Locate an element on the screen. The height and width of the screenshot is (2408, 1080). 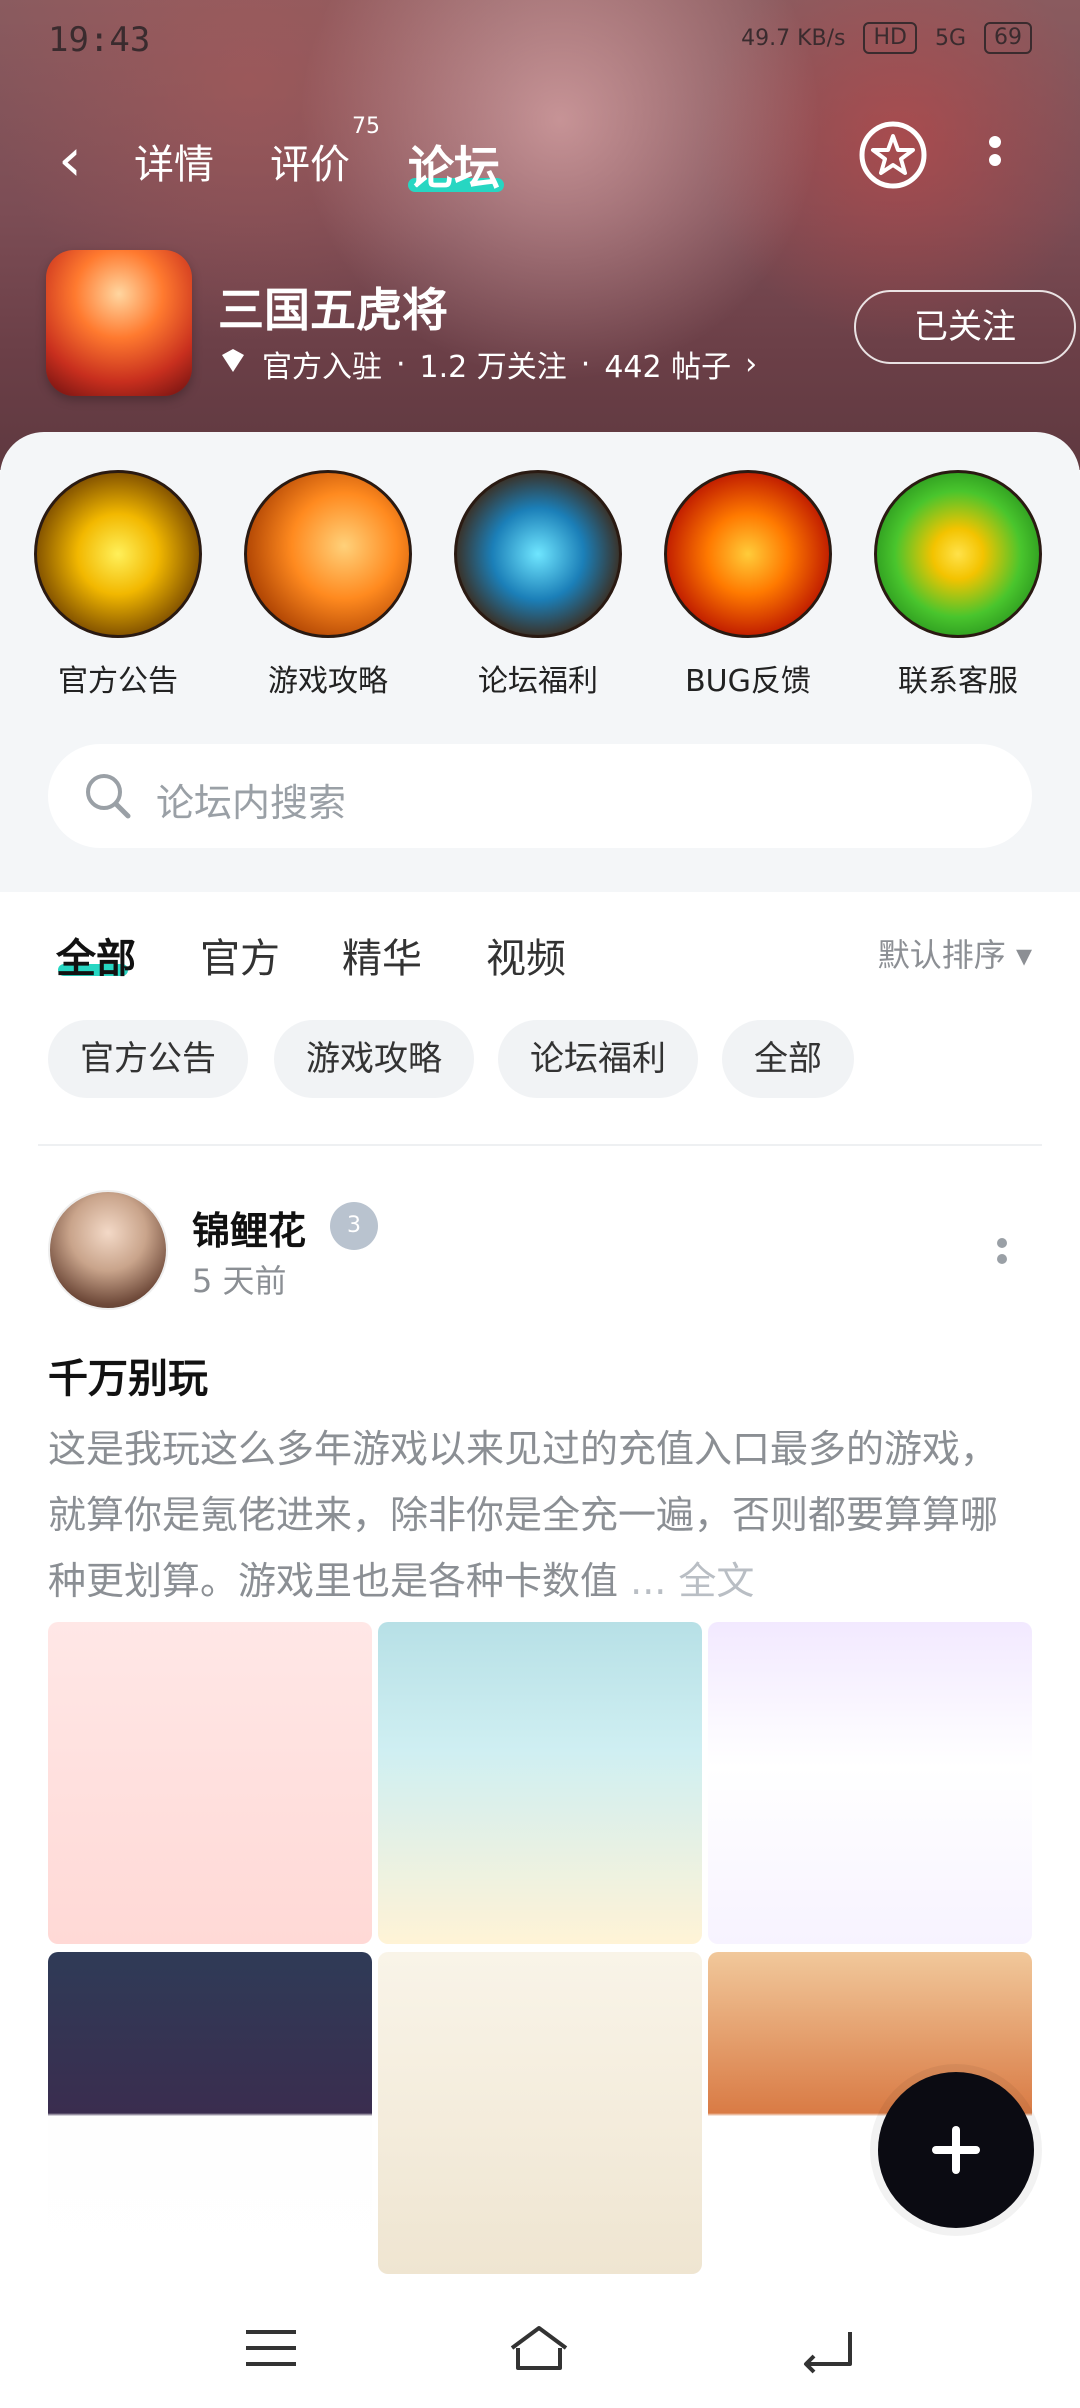
follow-button: 已关注 is located at coordinates (965, 327).